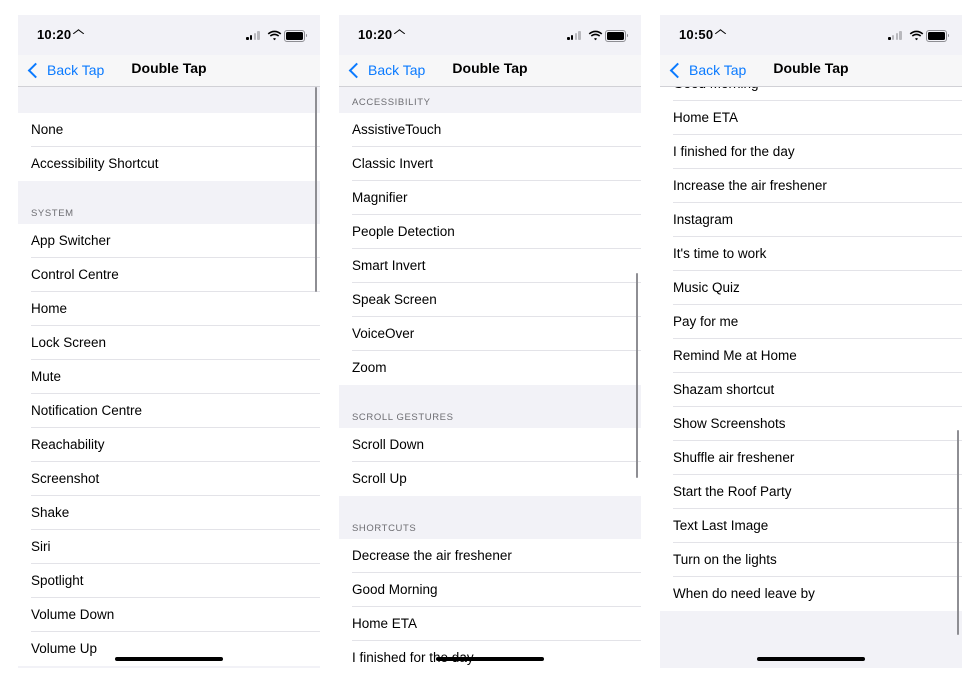  Describe the element at coordinates (73, 614) in the screenshot. I see `list-item-label: Volume Down` at that location.